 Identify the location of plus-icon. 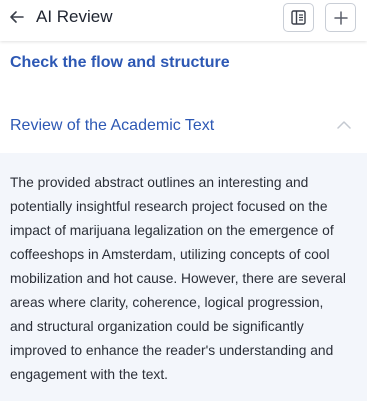
(340, 17).